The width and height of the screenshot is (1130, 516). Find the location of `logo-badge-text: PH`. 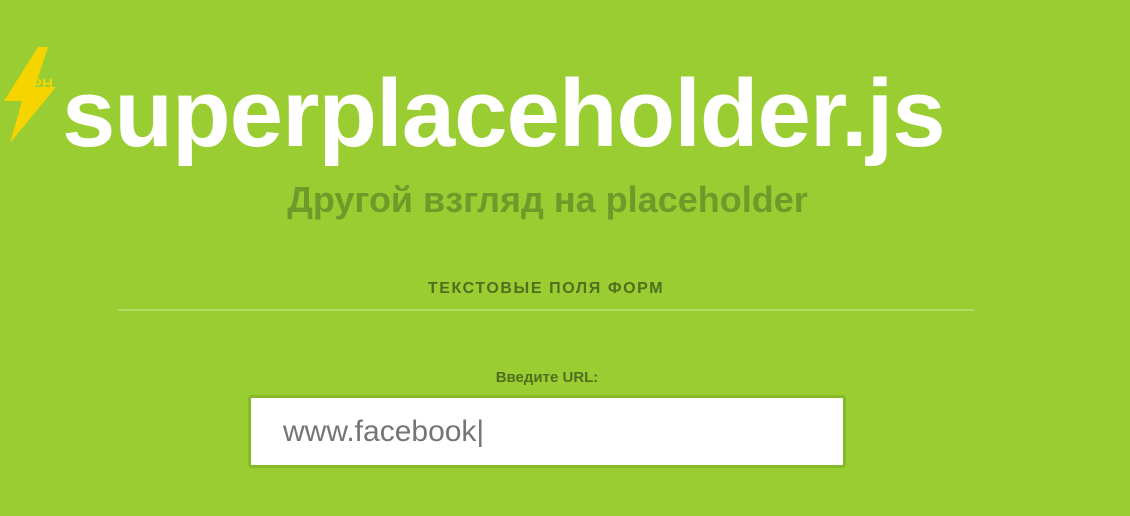

logo-badge-text: PH is located at coordinates (42, 84).